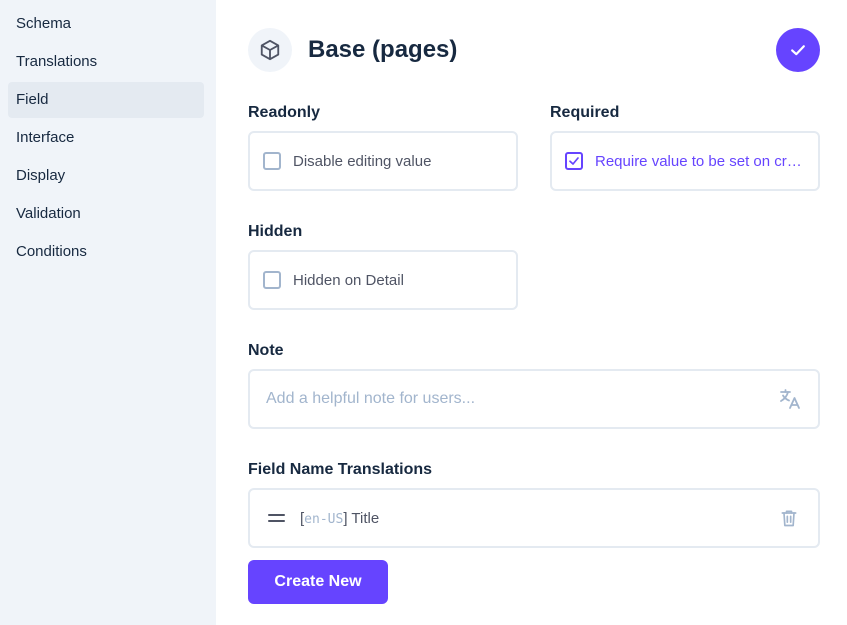 The width and height of the screenshot is (847, 625). Describe the element at coordinates (324, 519) in the screenshot. I see `language-code: en-US` at that location.